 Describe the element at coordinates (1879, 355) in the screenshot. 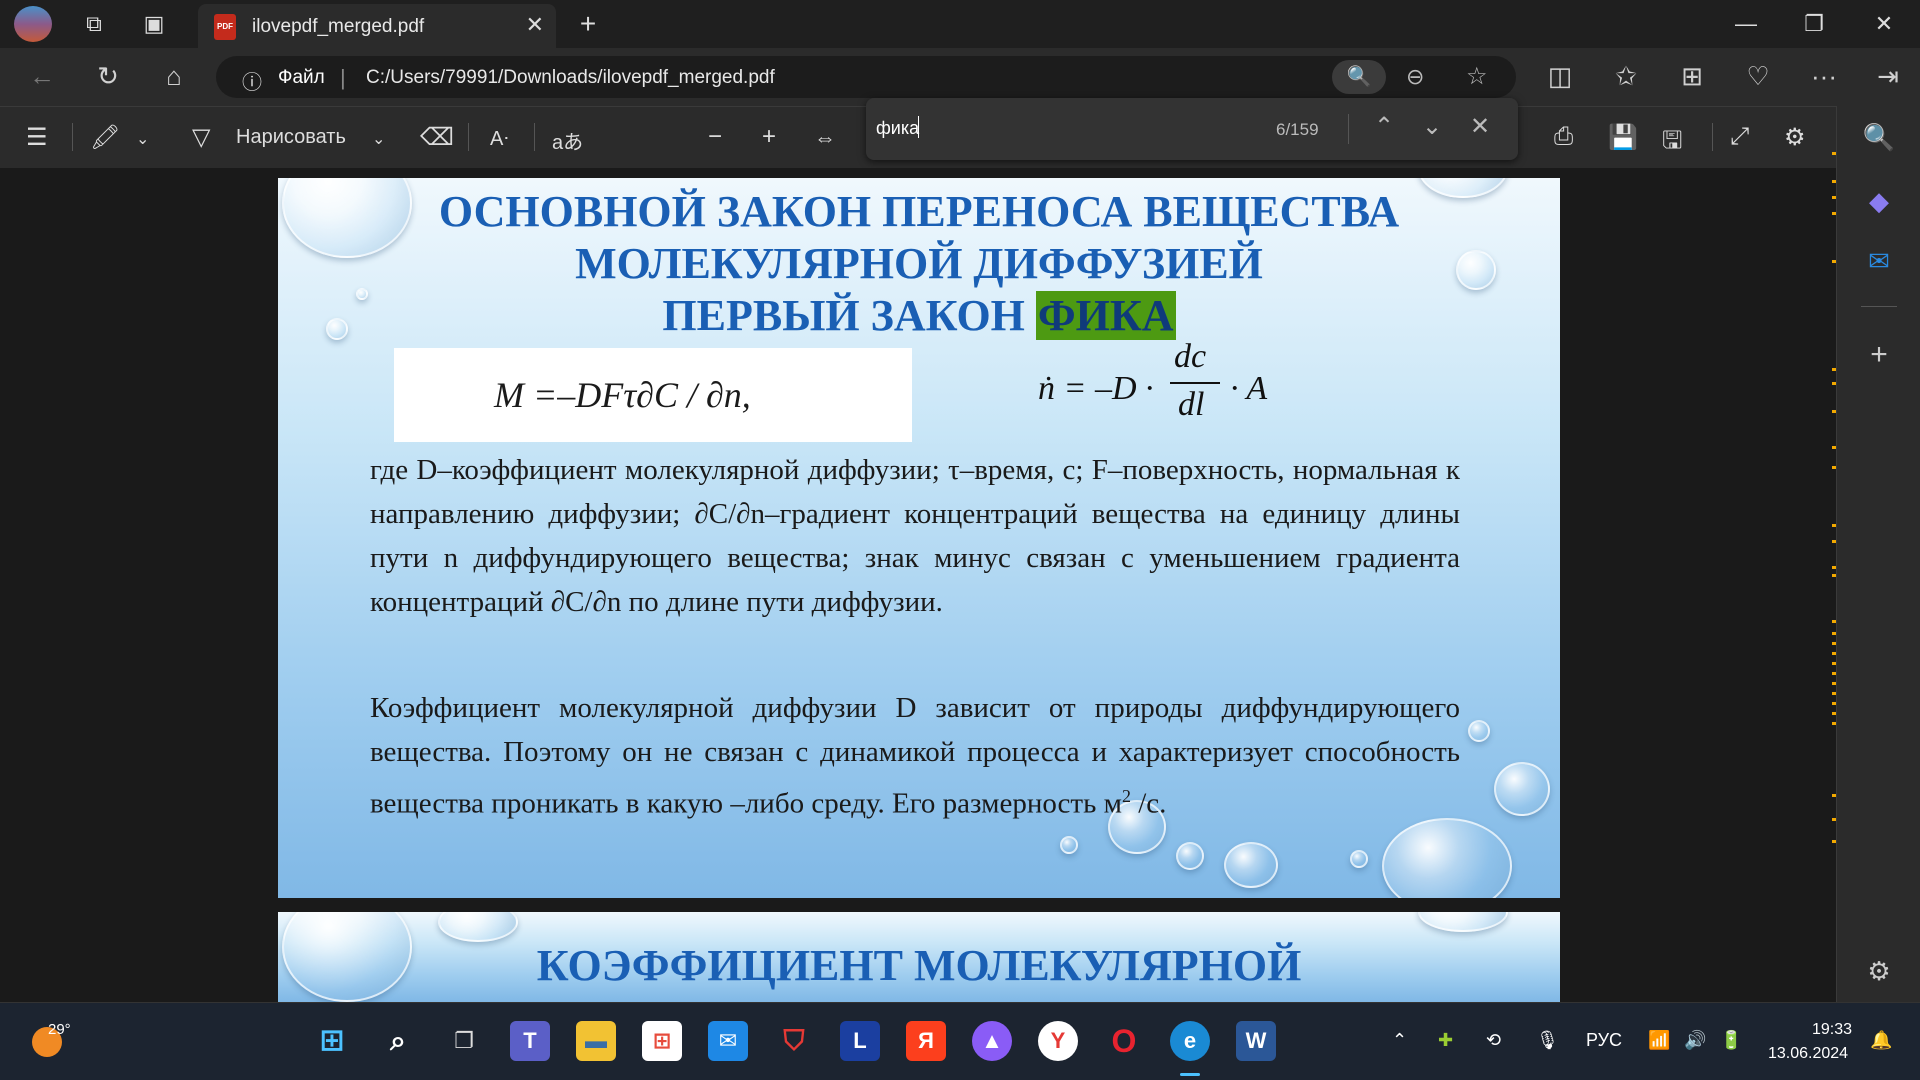

I see `add-icon: +` at that location.